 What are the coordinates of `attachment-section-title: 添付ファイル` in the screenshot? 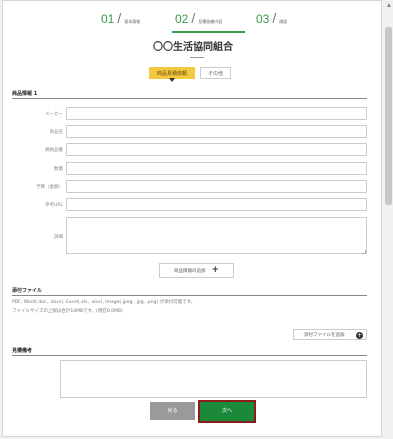 It's located at (27, 291).